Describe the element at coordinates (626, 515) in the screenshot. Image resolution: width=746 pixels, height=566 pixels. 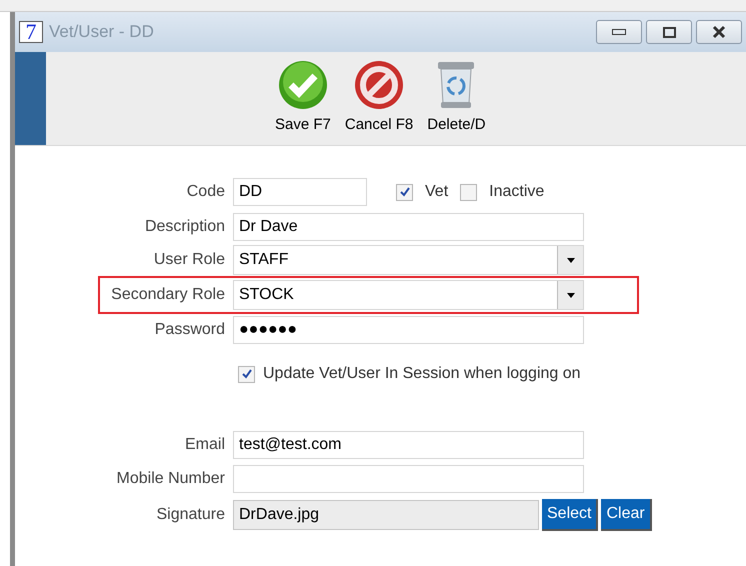
I see `action-button: Clear` at that location.